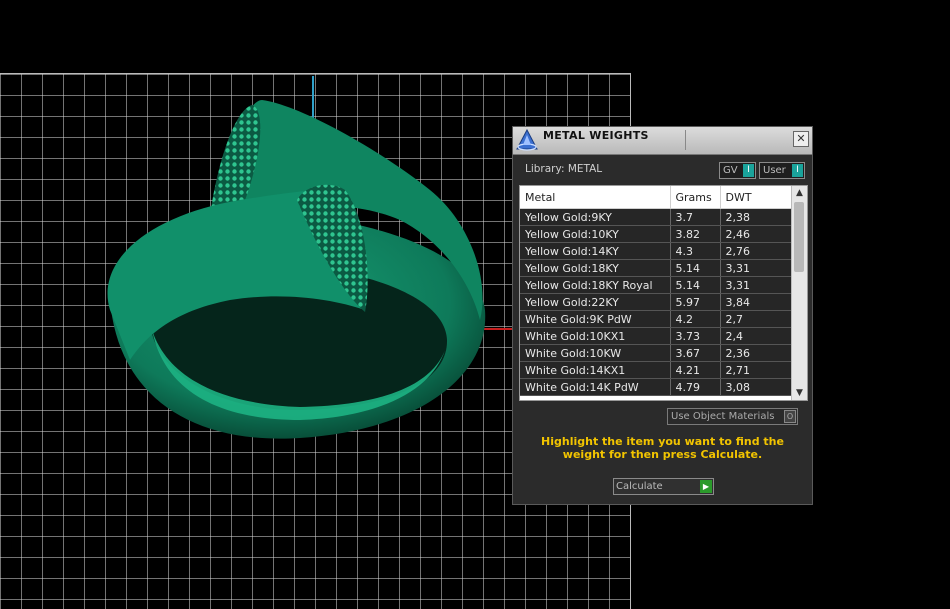  Describe the element at coordinates (706, 486) in the screenshot. I see `play-arrow-icon: ▶` at that location.